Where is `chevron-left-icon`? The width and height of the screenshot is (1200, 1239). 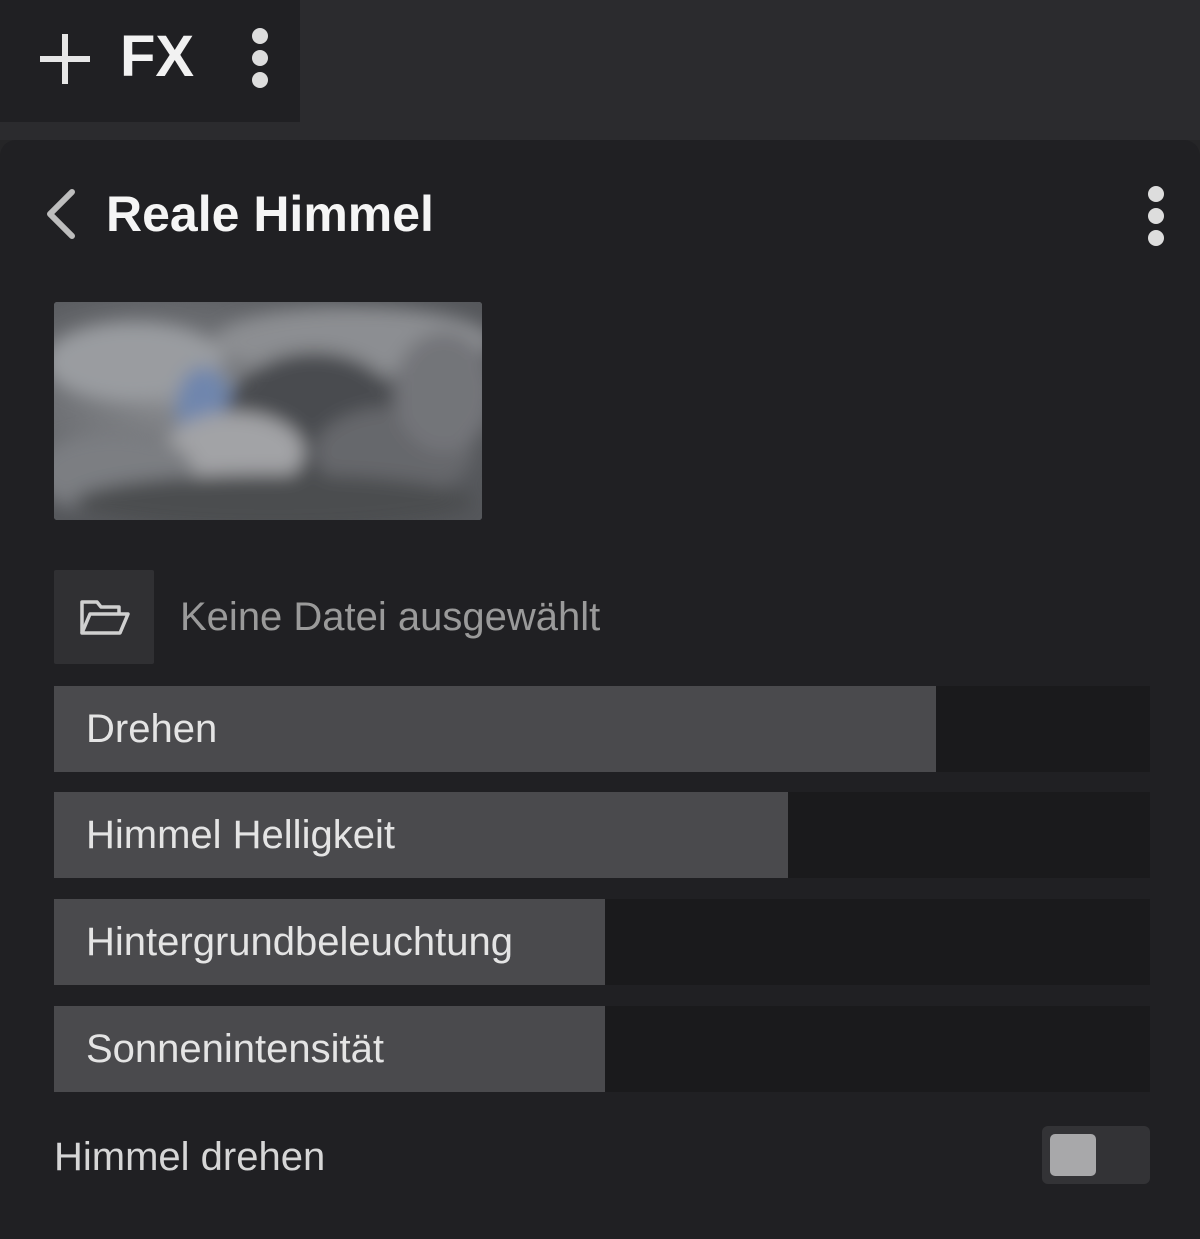 chevron-left-icon is located at coordinates (61, 214).